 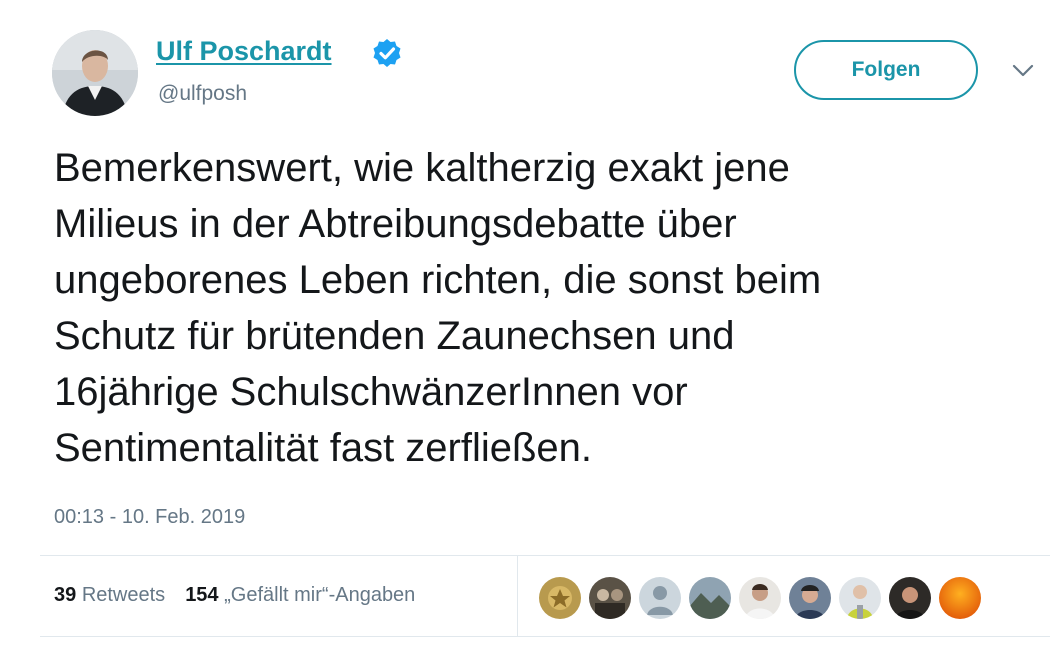 I want to click on tweet-text-line: Milieus in der Abtreibungsdebatte über, so click(x=395, y=224).